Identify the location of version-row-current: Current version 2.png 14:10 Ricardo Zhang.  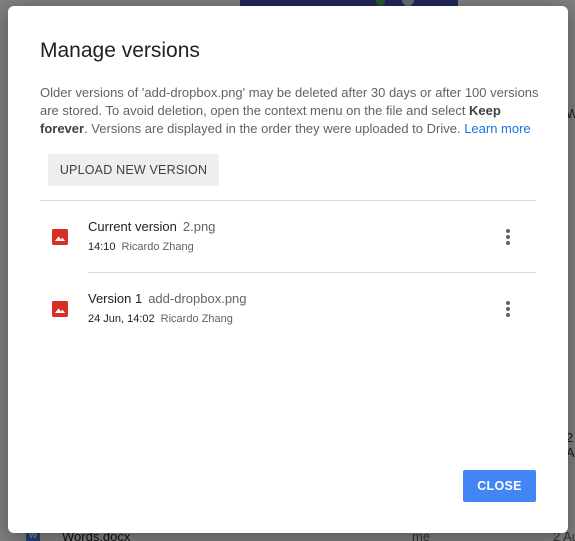
(288, 237).